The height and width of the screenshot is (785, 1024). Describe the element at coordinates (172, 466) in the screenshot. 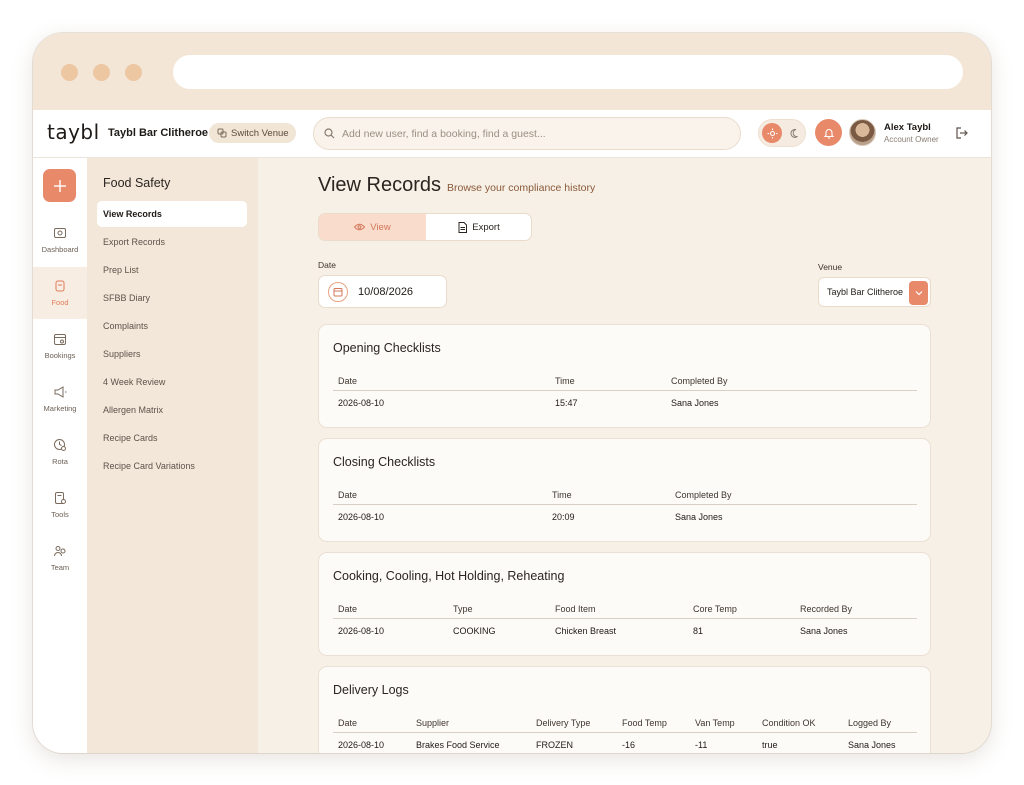

I see `subnav-item-recipe-card-variations: Recipe Card Variations` at that location.